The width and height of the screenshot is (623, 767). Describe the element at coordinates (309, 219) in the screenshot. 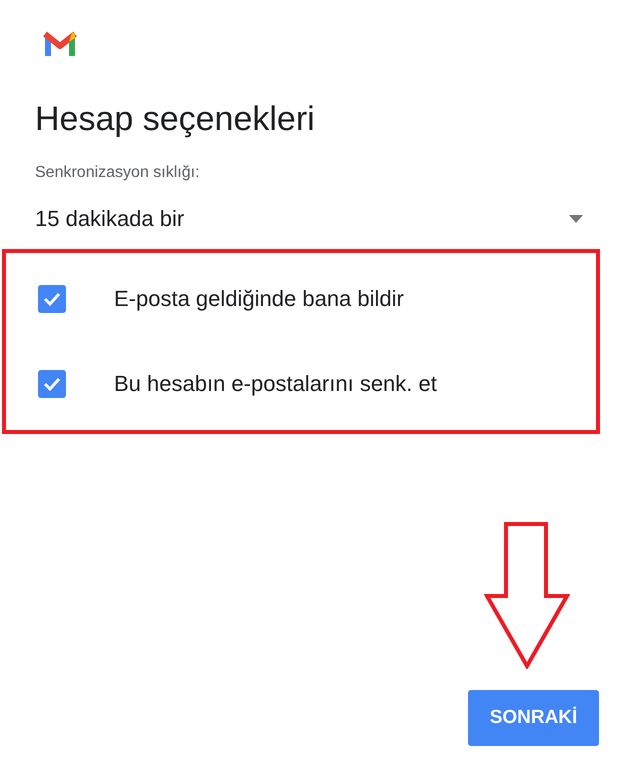

I see `frequency-dropdown: 15 dakikada bir` at that location.